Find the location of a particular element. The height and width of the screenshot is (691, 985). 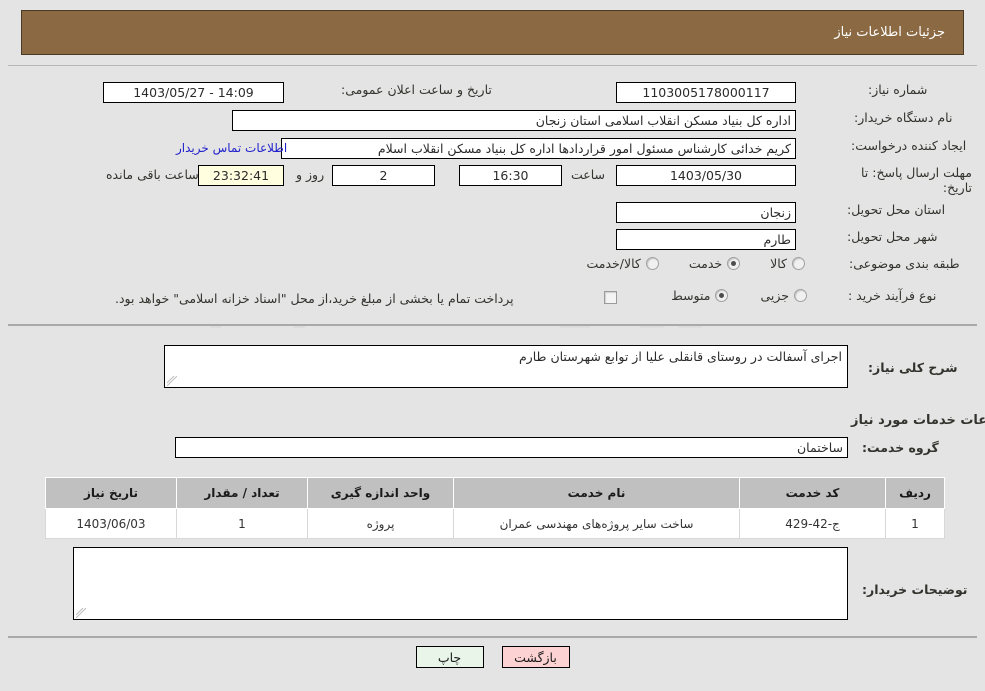

col-name: نام خدمت is located at coordinates (596, 493).